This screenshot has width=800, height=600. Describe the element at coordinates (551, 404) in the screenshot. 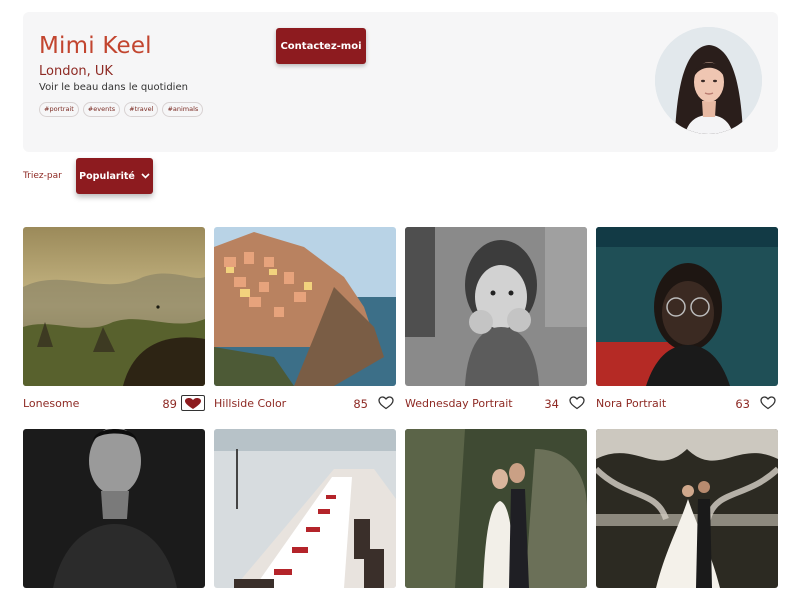

I see `like-count: 34` at that location.